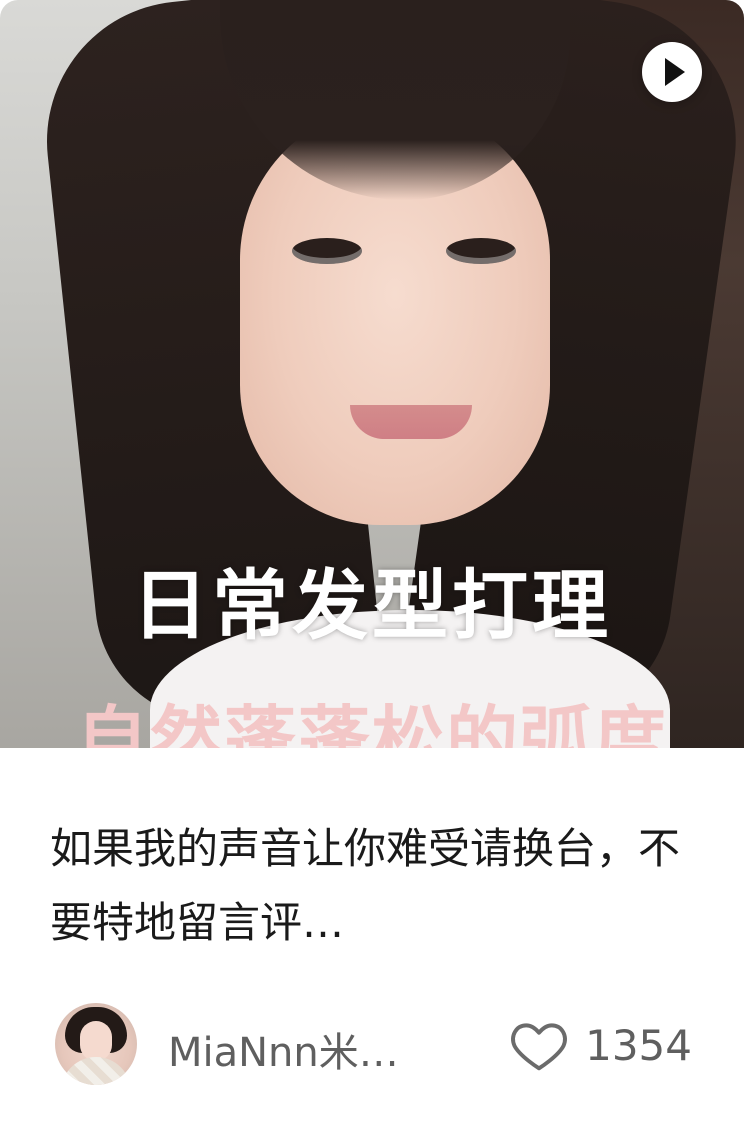 This screenshot has height=1146, width=744. I want to click on play-triangle, so click(674, 72).